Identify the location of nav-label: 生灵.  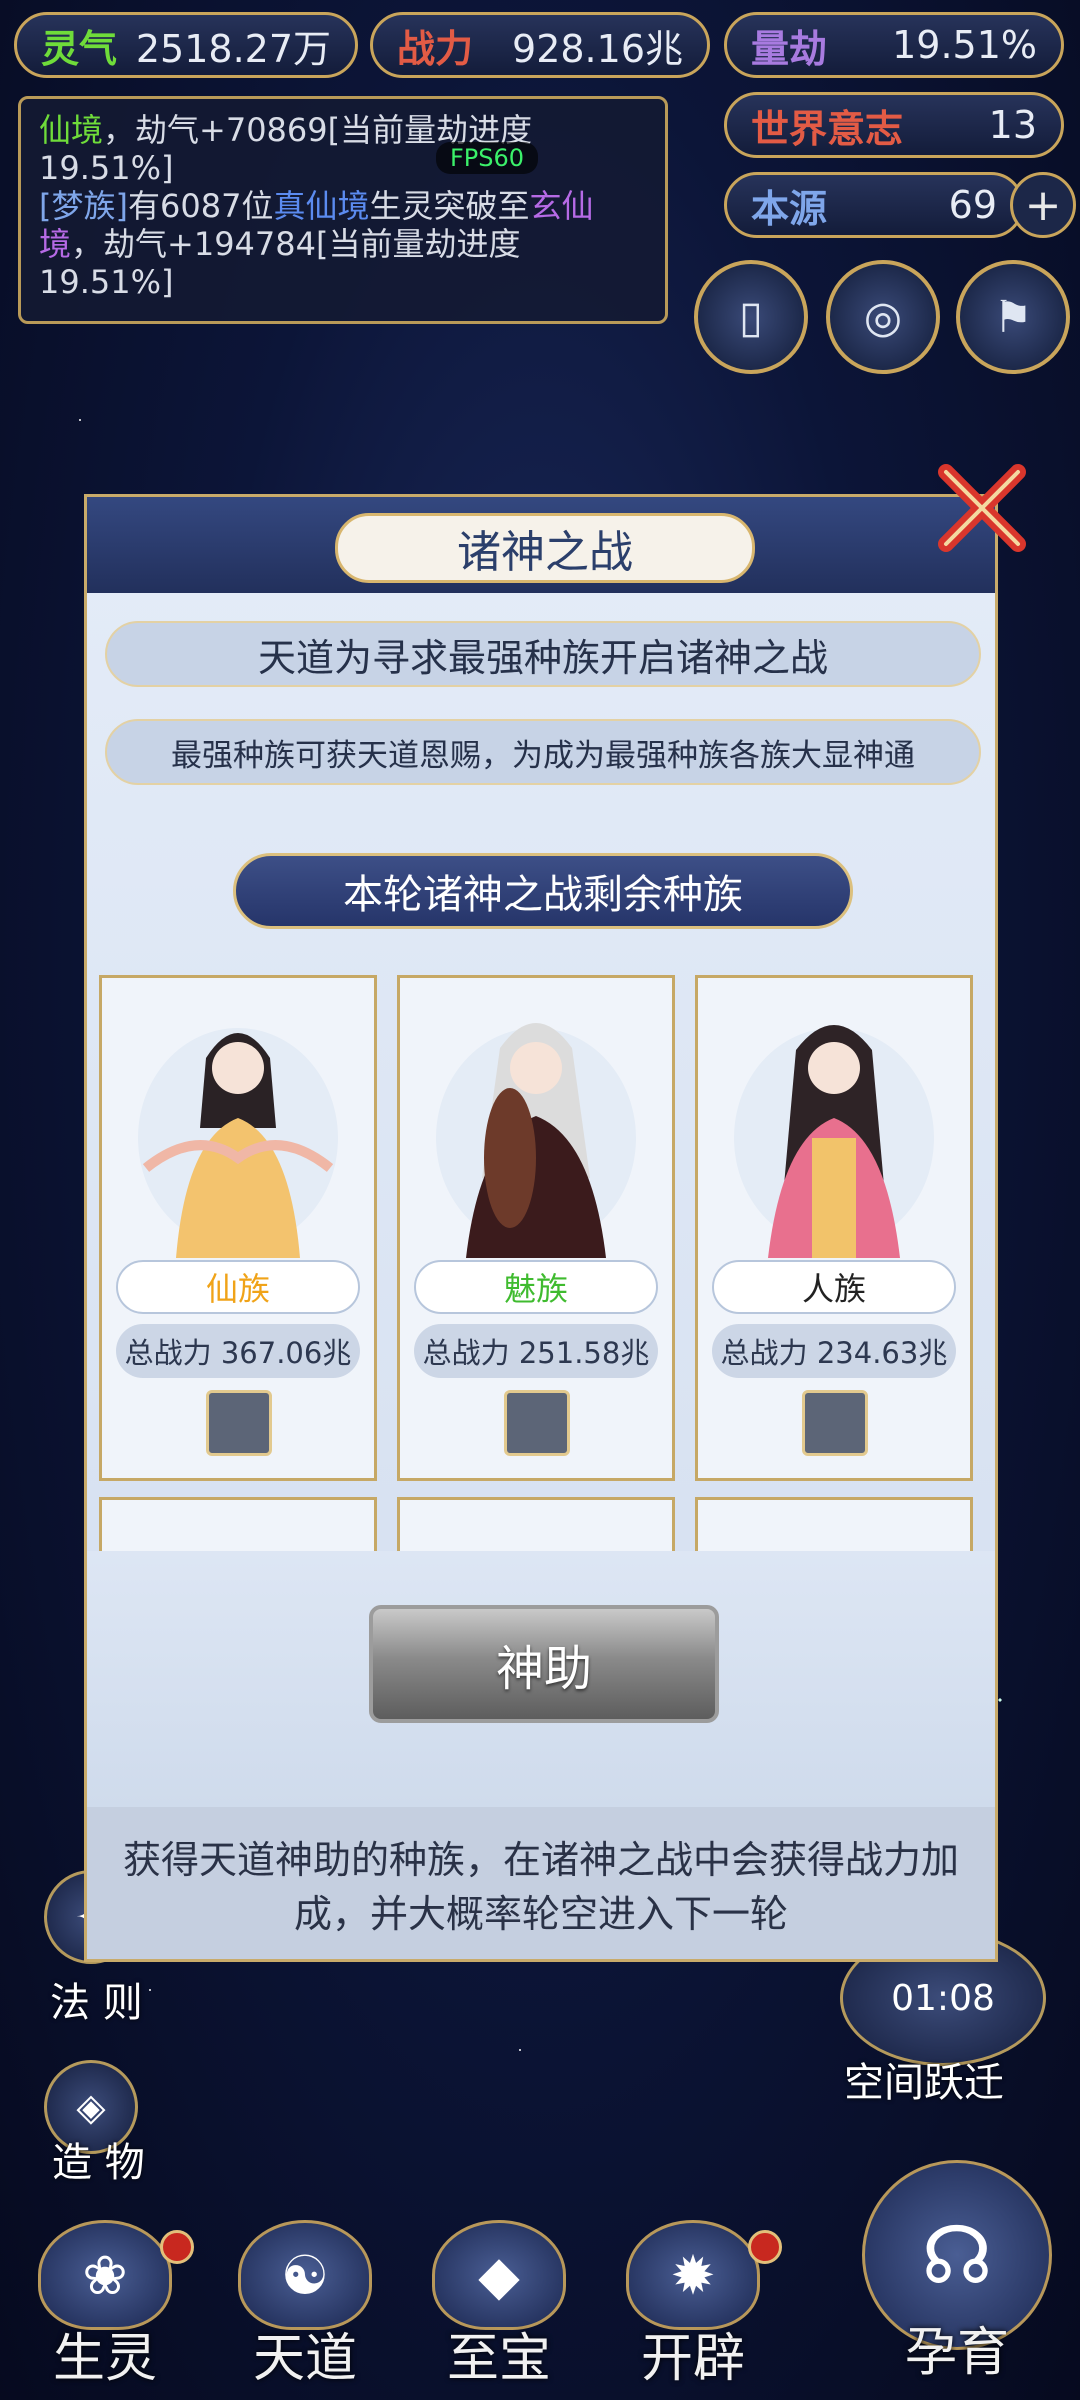
(104, 2359).